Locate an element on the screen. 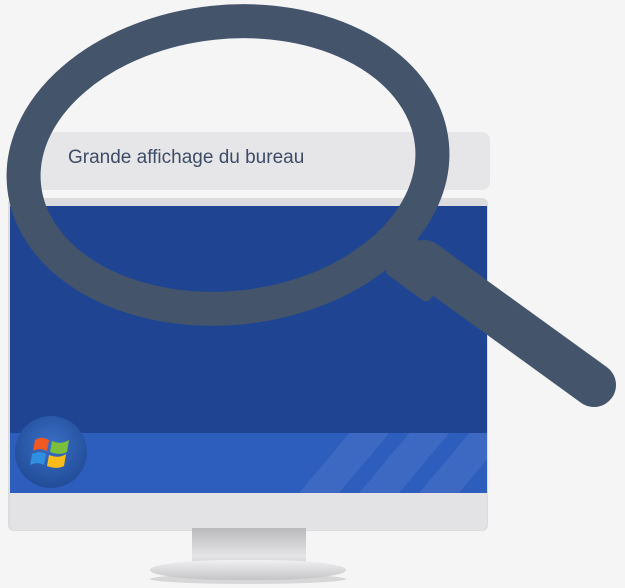 The image size is (625, 588). monitor-stand-base is located at coordinates (248, 570).